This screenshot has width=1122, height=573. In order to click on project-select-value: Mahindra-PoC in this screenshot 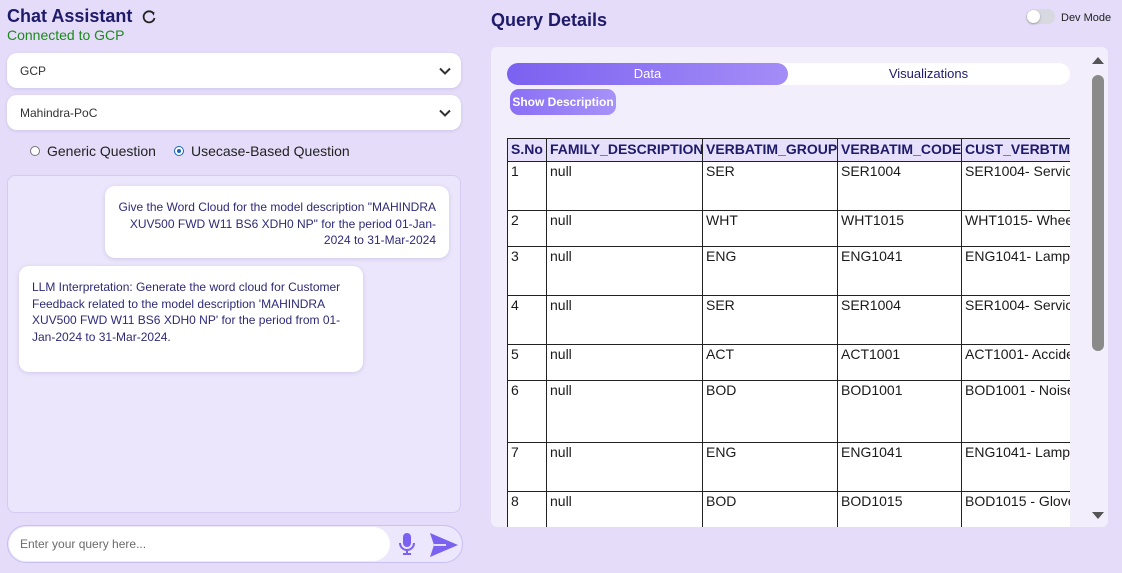, I will do `click(59, 112)`.